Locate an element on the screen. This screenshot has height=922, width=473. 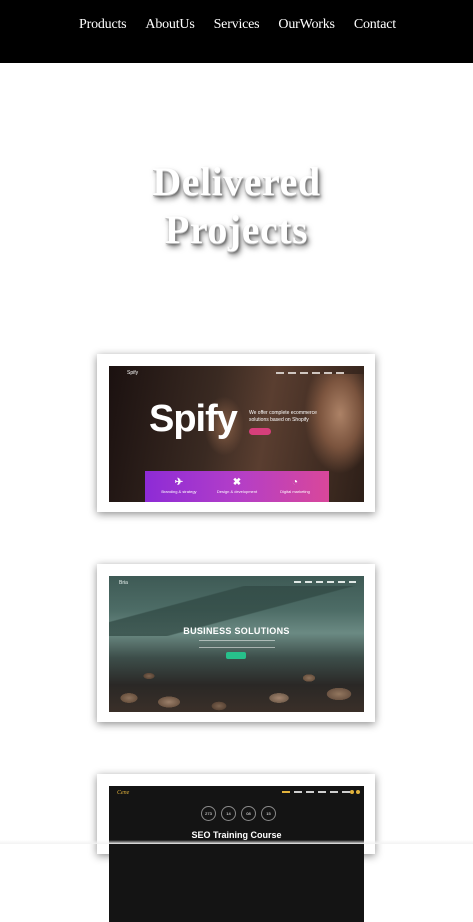
bria-logo: Bria is located at coordinates (123, 583).